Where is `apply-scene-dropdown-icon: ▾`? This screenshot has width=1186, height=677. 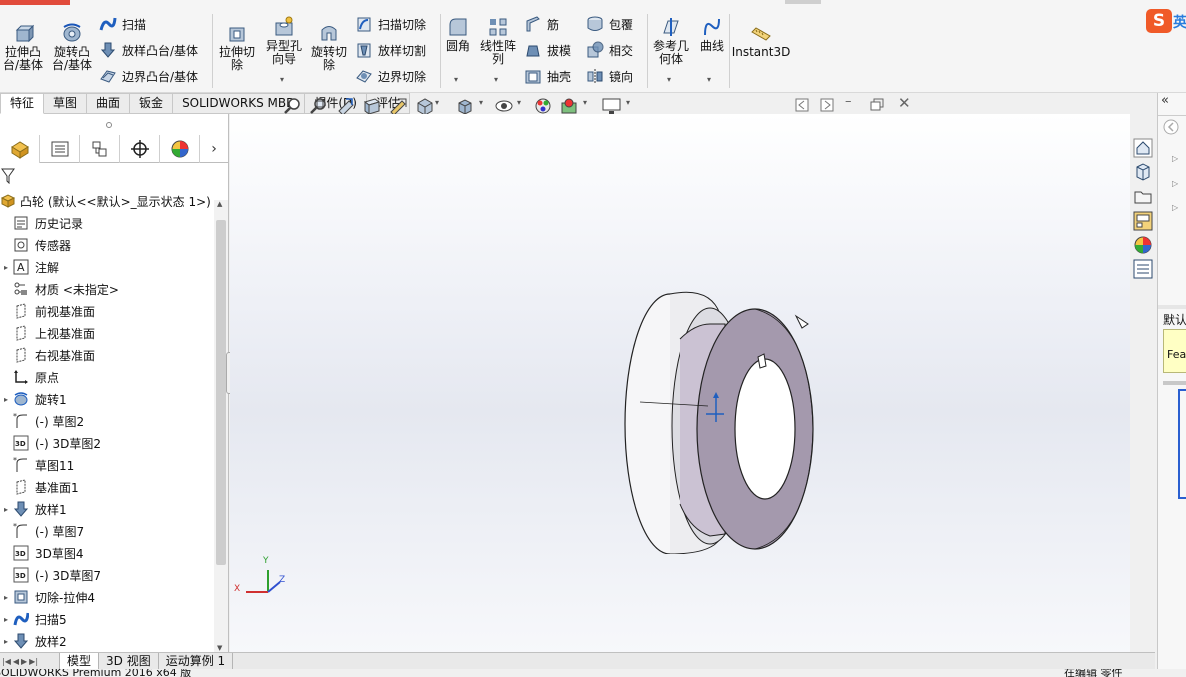
apply-scene-dropdown-icon: ▾ is located at coordinates (585, 102).